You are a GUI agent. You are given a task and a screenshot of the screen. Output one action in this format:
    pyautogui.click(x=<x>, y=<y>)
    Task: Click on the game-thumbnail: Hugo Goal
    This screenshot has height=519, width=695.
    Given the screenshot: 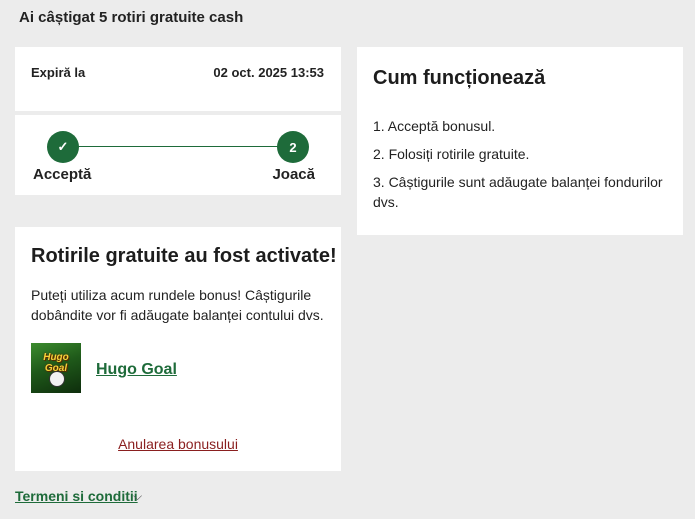 What is the action you would take?
    pyautogui.click(x=56, y=368)
    